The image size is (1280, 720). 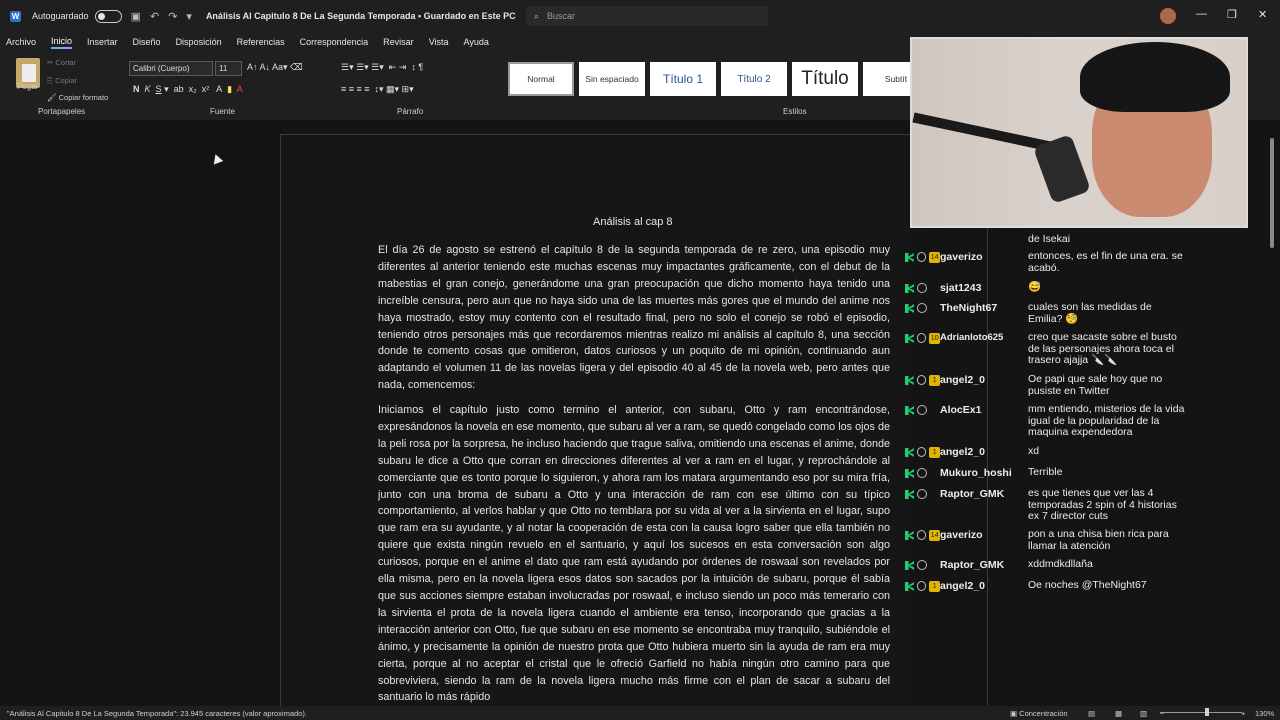 I want to click on word-logo-icon: W, so click(x=15, y=16).